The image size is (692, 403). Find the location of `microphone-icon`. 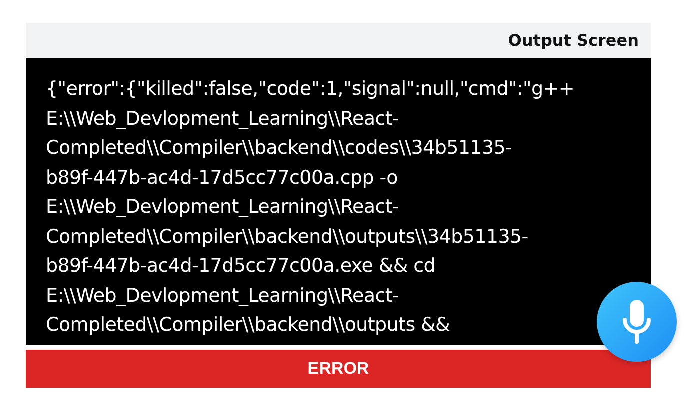

microphone-icon is located at coordinates (637, 322).